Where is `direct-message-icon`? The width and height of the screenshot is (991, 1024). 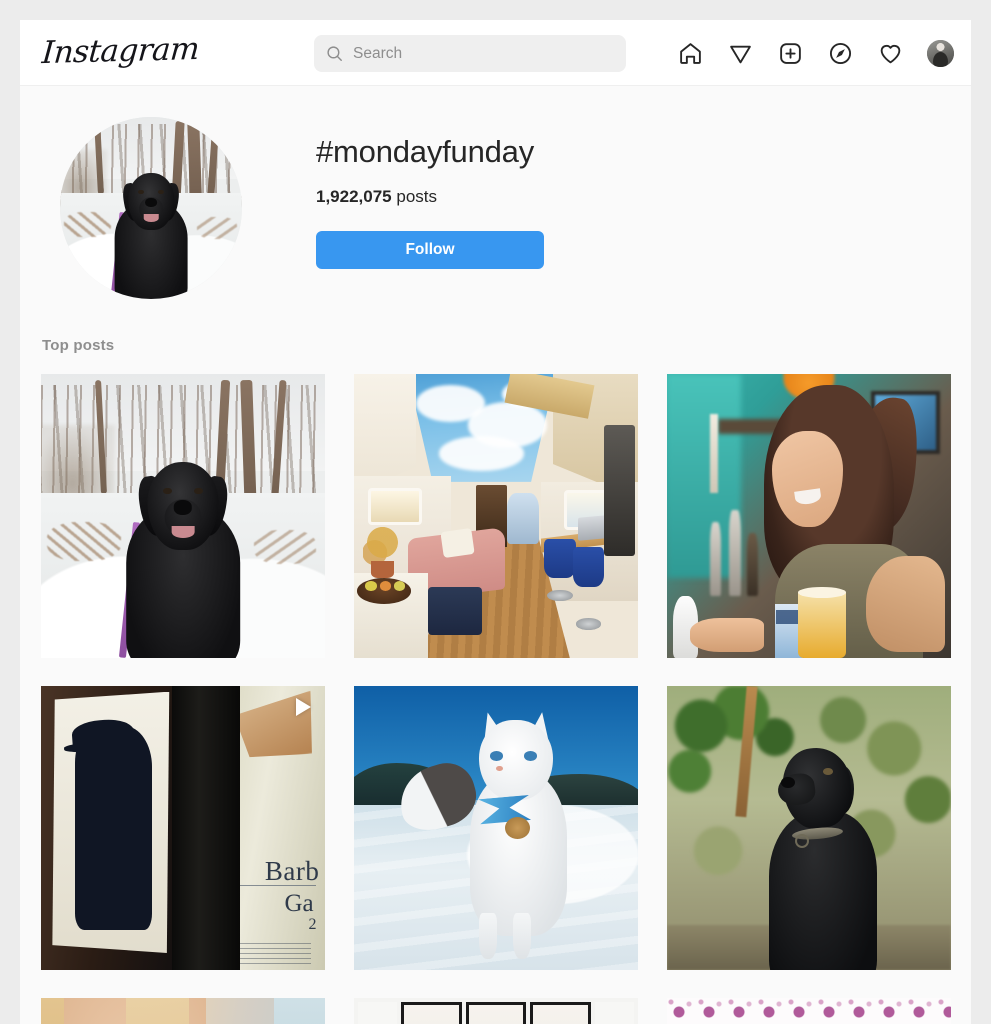
direct-message-icon is located at coordinates (740, 53).